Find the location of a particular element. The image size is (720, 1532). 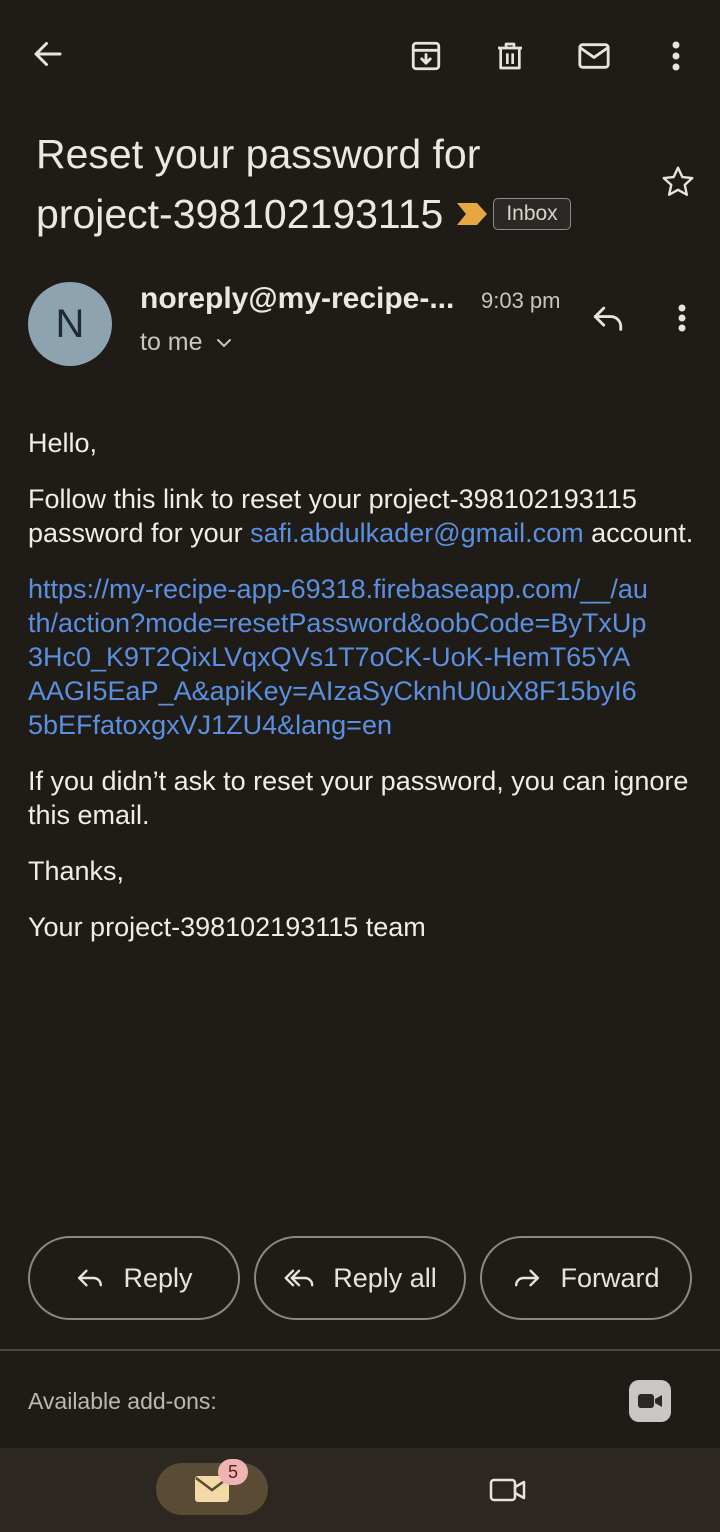

reply-all-label: Reply all is located at coordinates (385, 1277).